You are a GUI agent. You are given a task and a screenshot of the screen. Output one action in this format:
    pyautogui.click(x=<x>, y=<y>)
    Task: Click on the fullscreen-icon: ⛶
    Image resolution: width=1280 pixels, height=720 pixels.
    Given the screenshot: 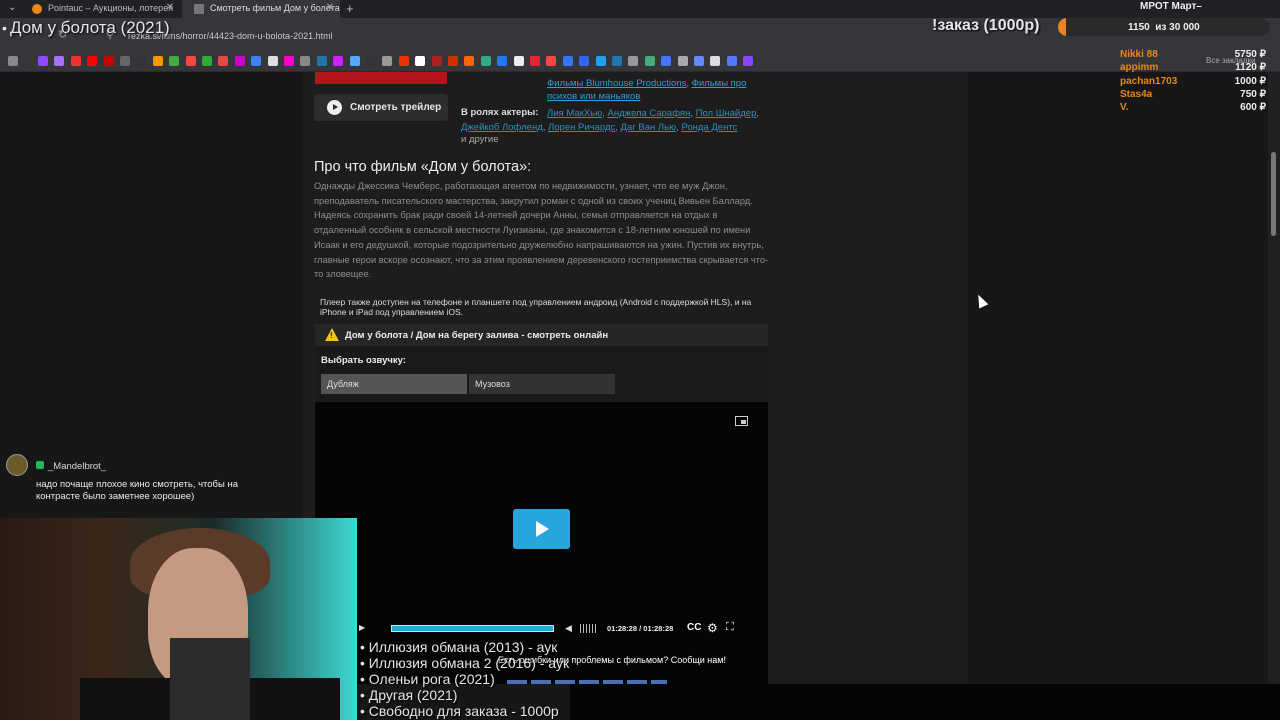 What is the action you would take?
    pyautogui.click(x=730, y=627)
    